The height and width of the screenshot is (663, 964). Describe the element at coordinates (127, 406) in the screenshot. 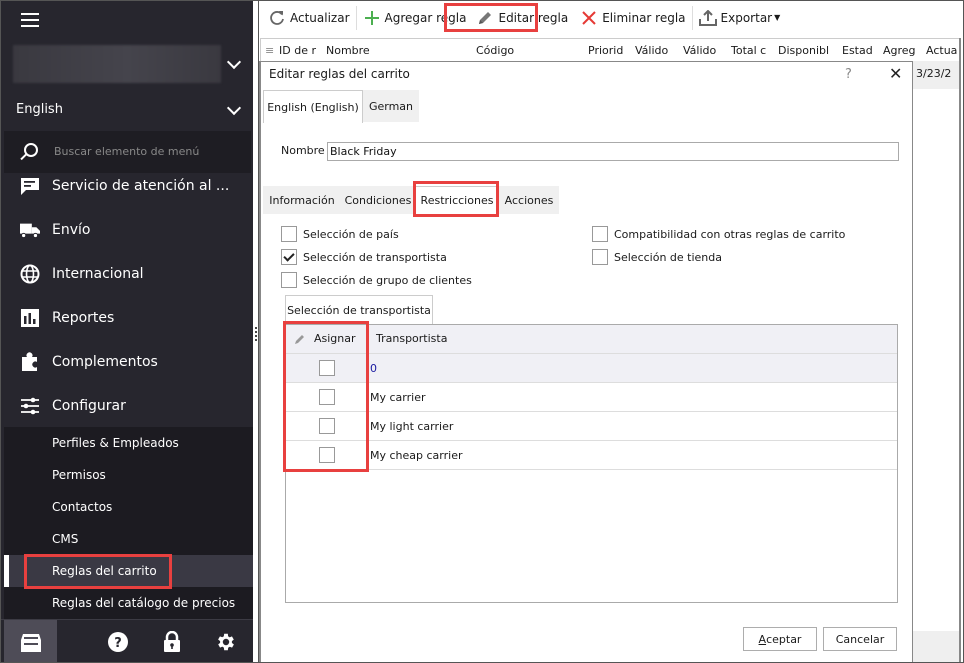

I see `sidebar-item-configurar: Configurar` at that location.